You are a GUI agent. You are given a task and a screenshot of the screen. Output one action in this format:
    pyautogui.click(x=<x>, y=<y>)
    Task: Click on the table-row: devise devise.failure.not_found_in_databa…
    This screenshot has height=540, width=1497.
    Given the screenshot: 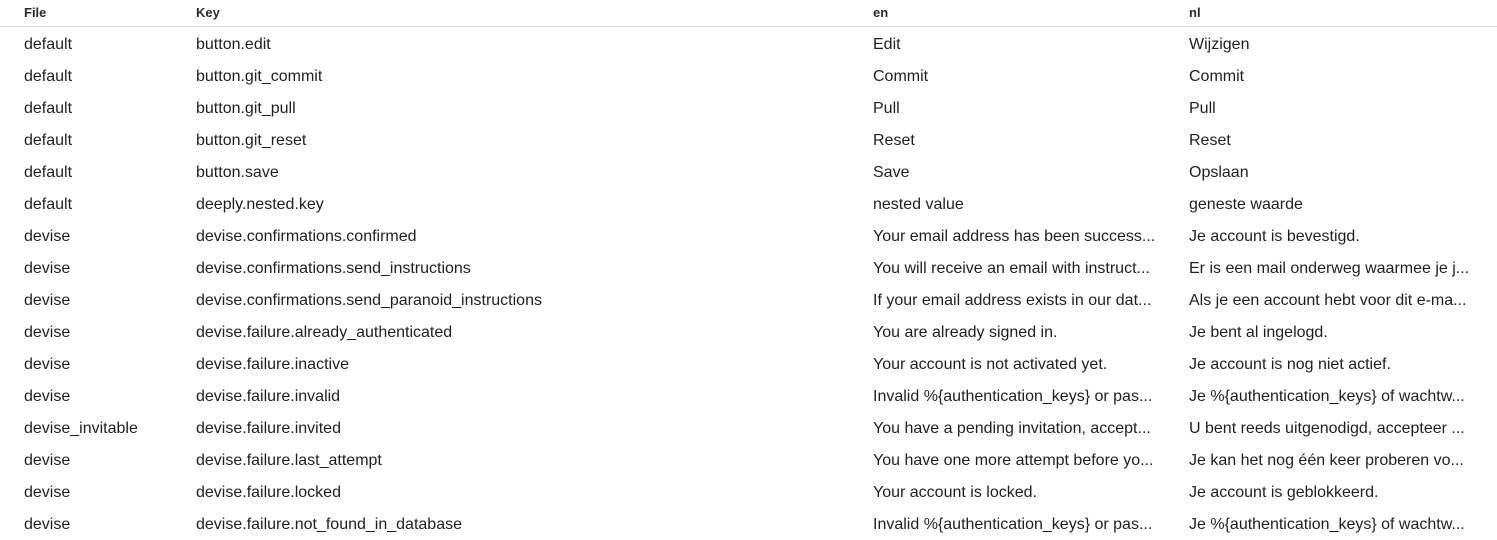 What is the action you would take?
    pyautogui.click(x=748, y=524)
    